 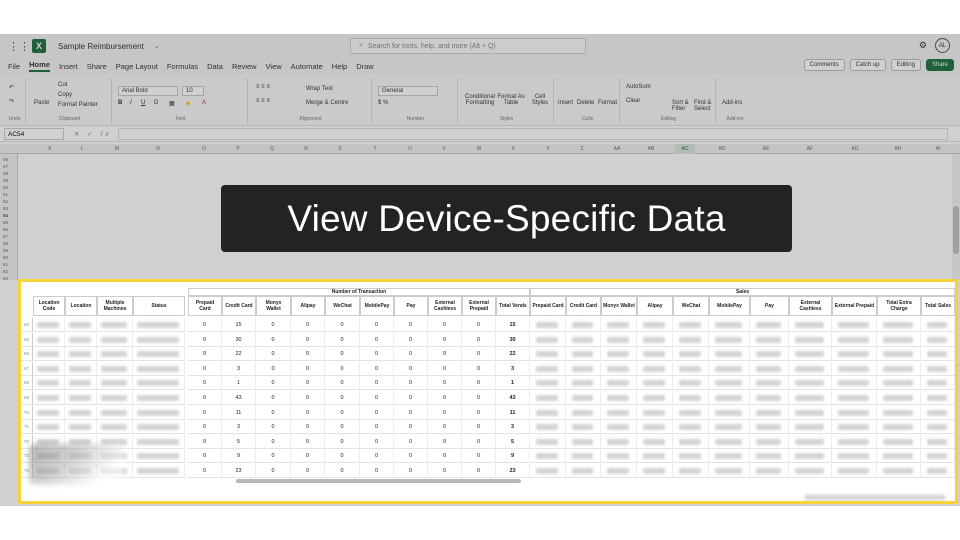 What do you see at coordinates (938, 306) in the screenshot?
I see `sales-header-cell: Total Sales` at bounding box center [938, 306].